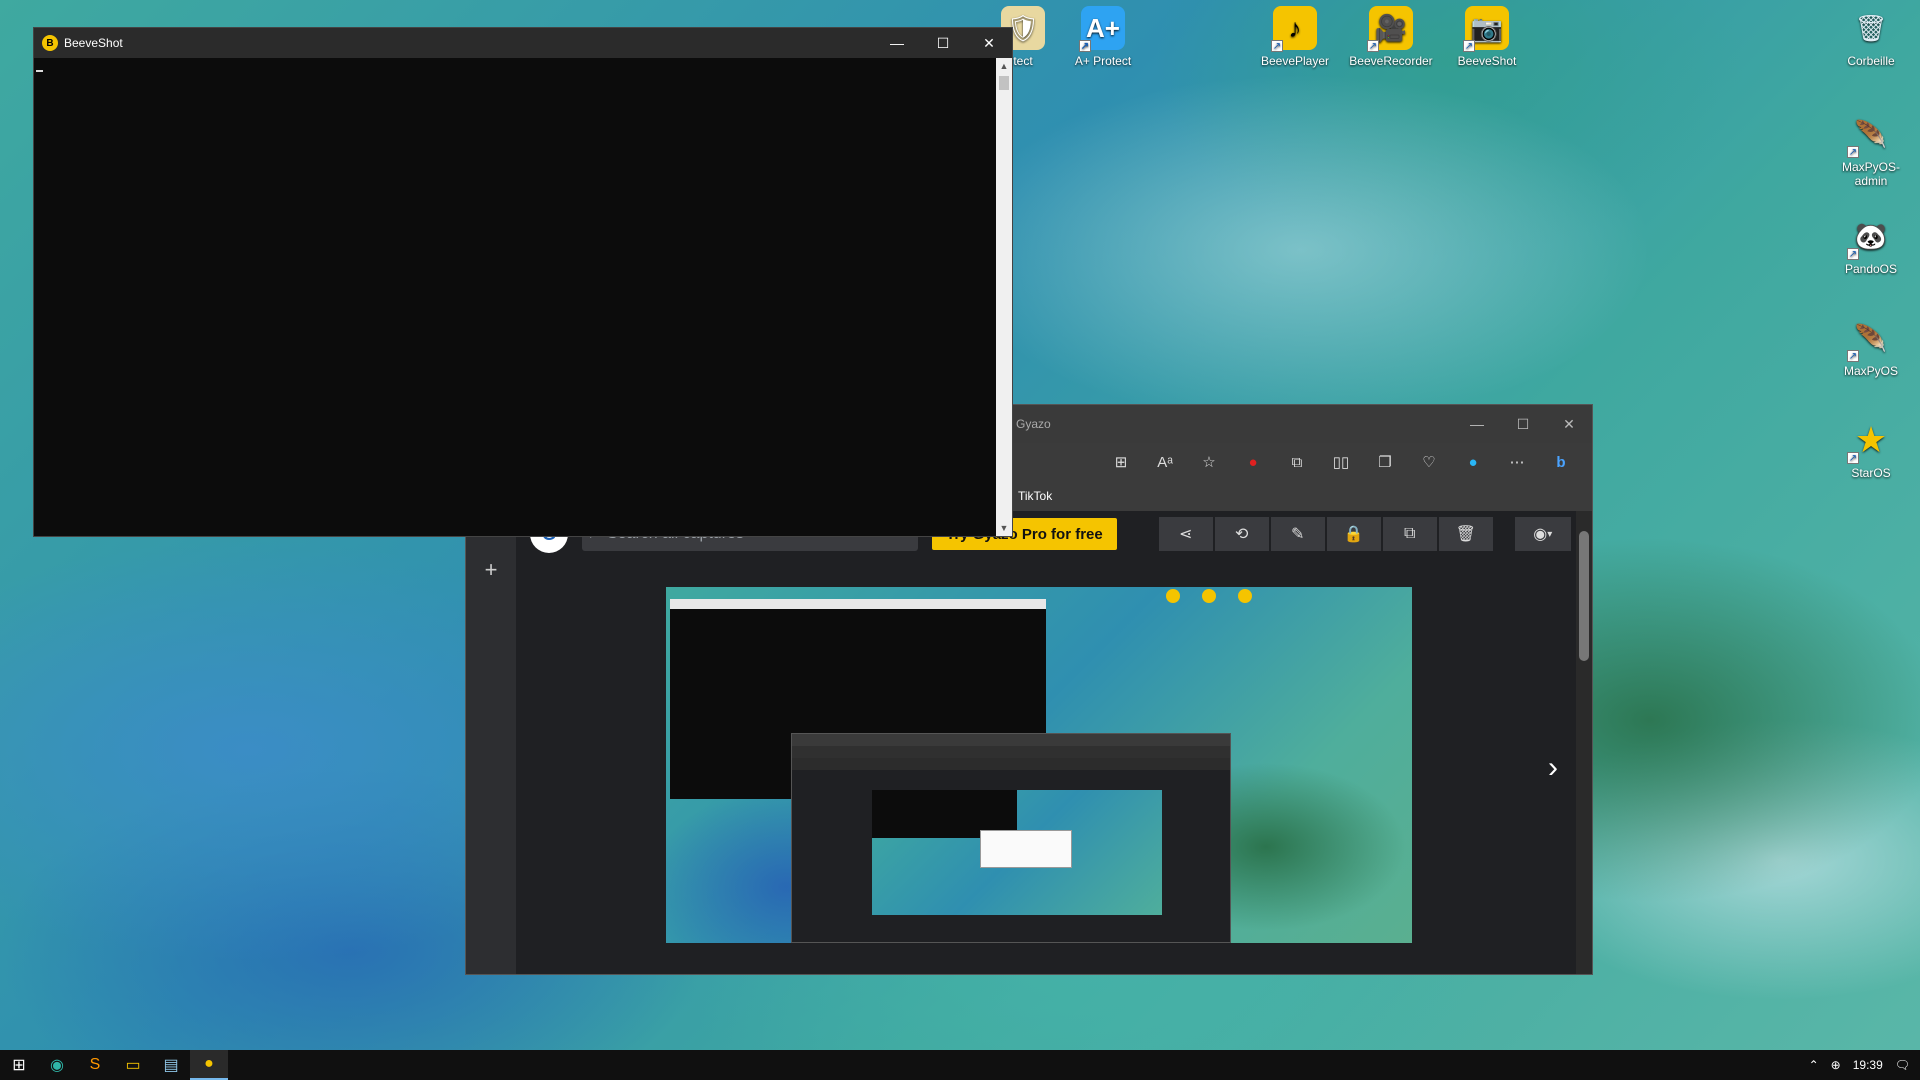  What do you see at coordinates (1209, 462) in the screenshot?
I see `favorite-star-icon: ☆` at bounding box center [1209, 462].